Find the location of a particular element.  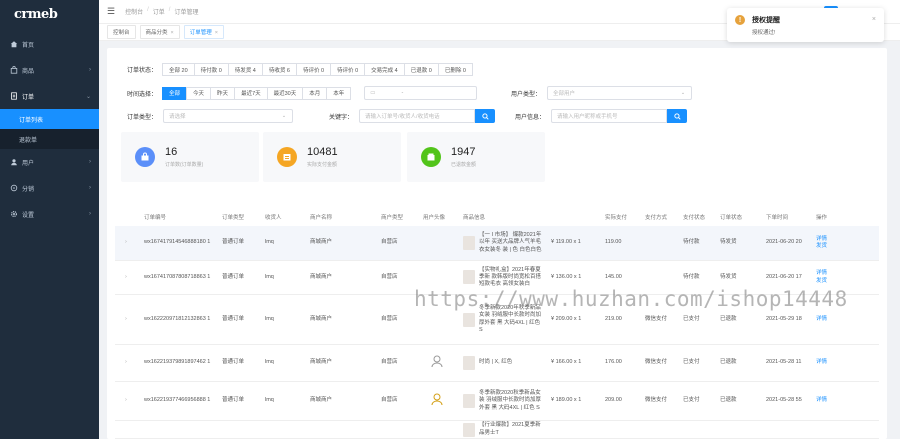

order-type-placeholder: 请选择 is located at coordinates (177, 117).